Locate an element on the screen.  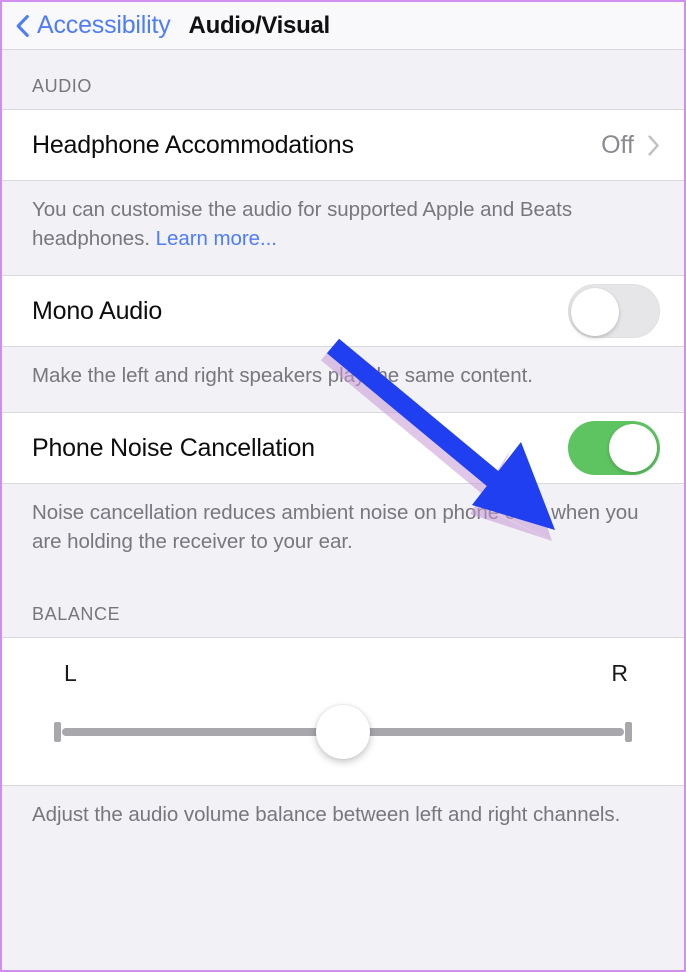
mono-audio-toggle is located at coordinates (614, 311).